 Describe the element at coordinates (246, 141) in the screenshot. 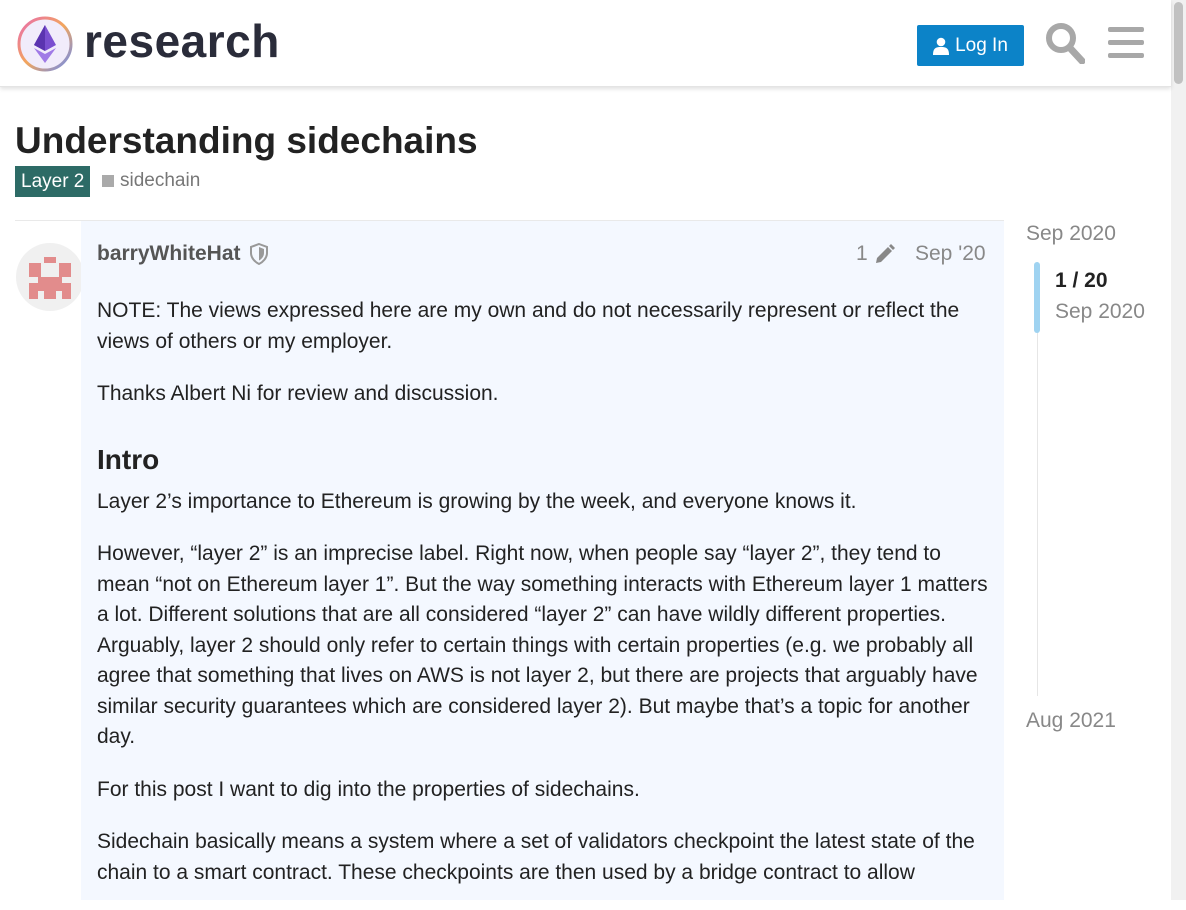

I see `topic-title: Understanding sidechains` at that location.